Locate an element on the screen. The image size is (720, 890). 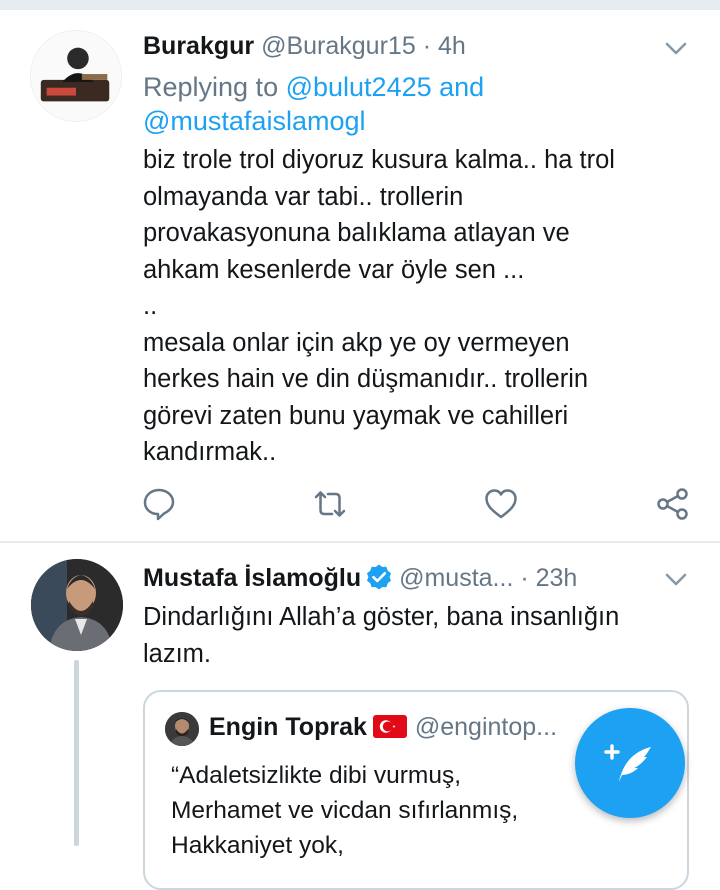
reply-icon is located at coordinates (159, 504).